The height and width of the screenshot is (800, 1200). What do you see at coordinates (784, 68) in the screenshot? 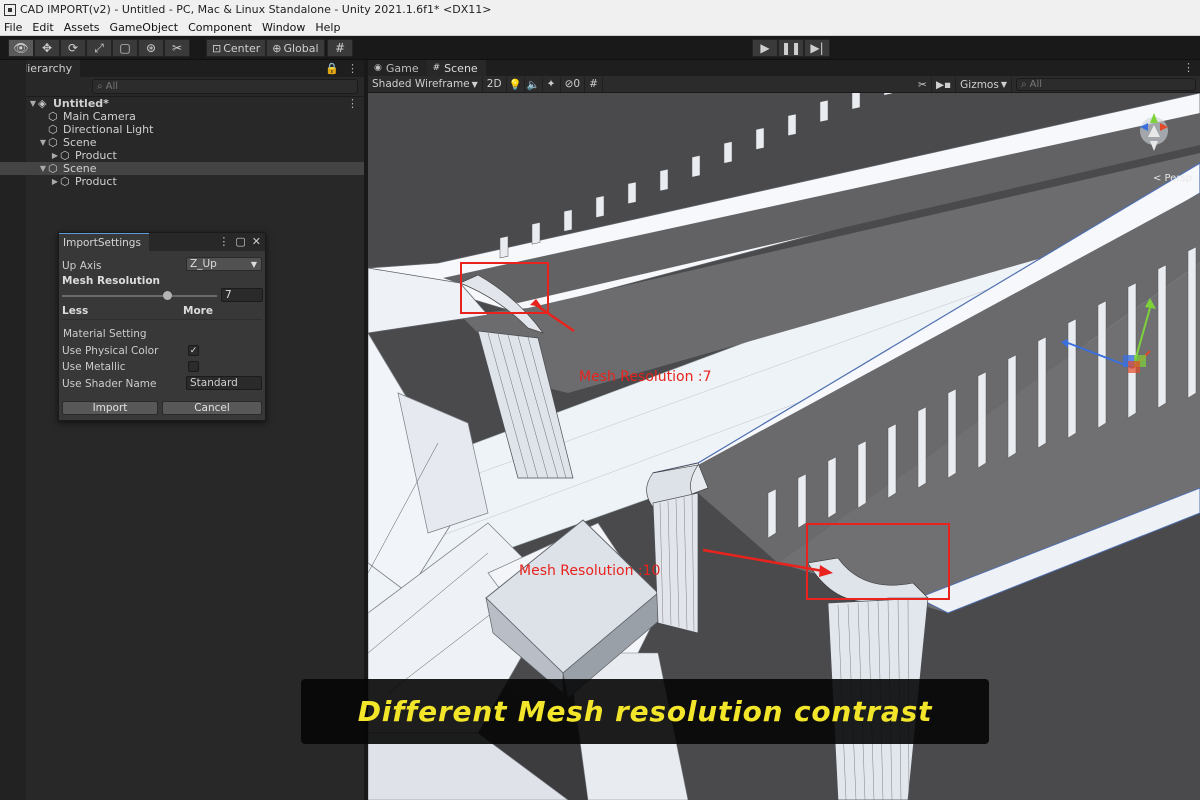
I see `scene-tabbar: ◉ Game # Scene ⋮` at bounding box center [784, 68].